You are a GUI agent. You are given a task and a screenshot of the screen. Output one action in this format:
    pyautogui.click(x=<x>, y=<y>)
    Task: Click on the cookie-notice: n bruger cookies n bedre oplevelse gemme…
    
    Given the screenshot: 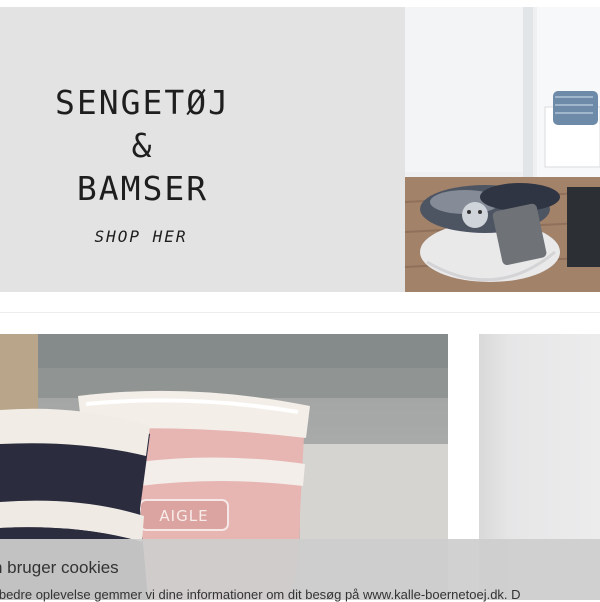 What is the action you would take?
    pyautogui.click(x=300, y=570)
    